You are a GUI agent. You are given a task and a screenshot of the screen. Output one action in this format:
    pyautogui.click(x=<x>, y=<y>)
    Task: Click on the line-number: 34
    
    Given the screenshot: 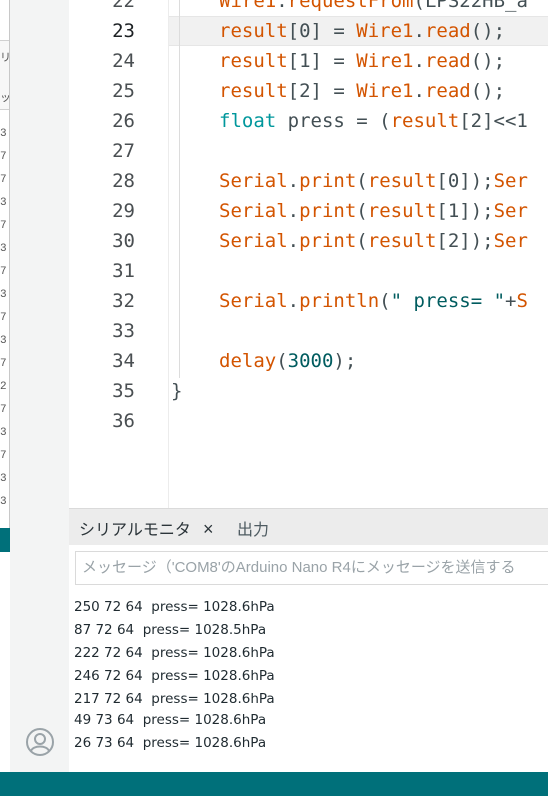 What is the action you would take?
    pyautogui.click(x=123, y=361)
    